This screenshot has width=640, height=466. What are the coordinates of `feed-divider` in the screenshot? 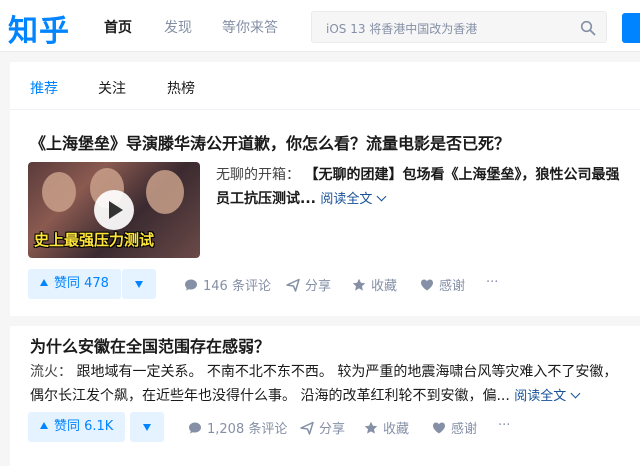 It's located at (325, 321).